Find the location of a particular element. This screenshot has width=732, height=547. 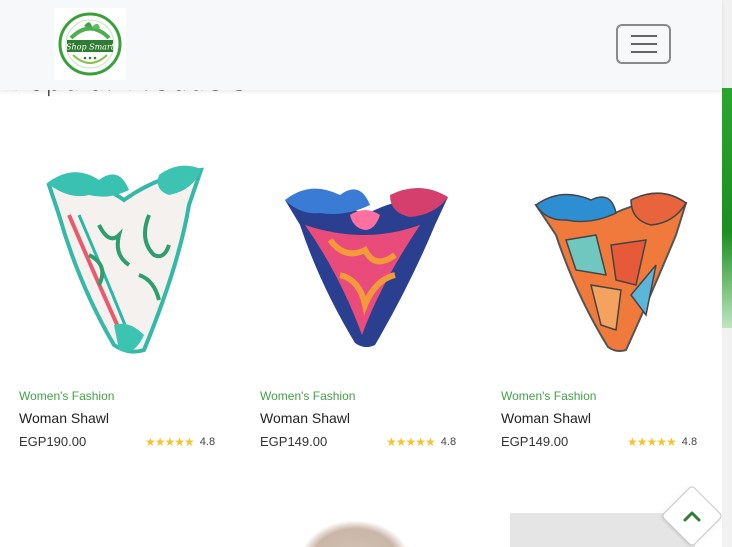

logo-text: Shop Smart is located at coordinates (90, 47).